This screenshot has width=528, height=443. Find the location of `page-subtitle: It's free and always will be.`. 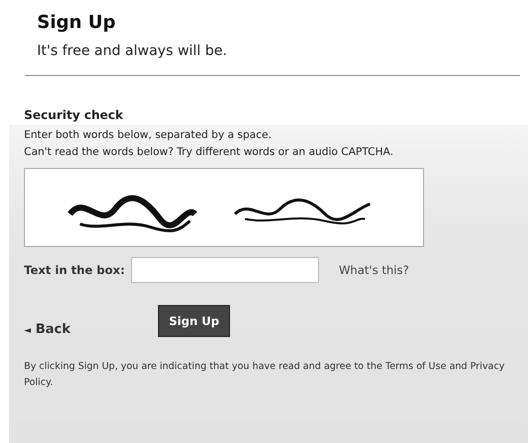

page-subtitle: It's free and always will be. is located at coordinates (132, 51).